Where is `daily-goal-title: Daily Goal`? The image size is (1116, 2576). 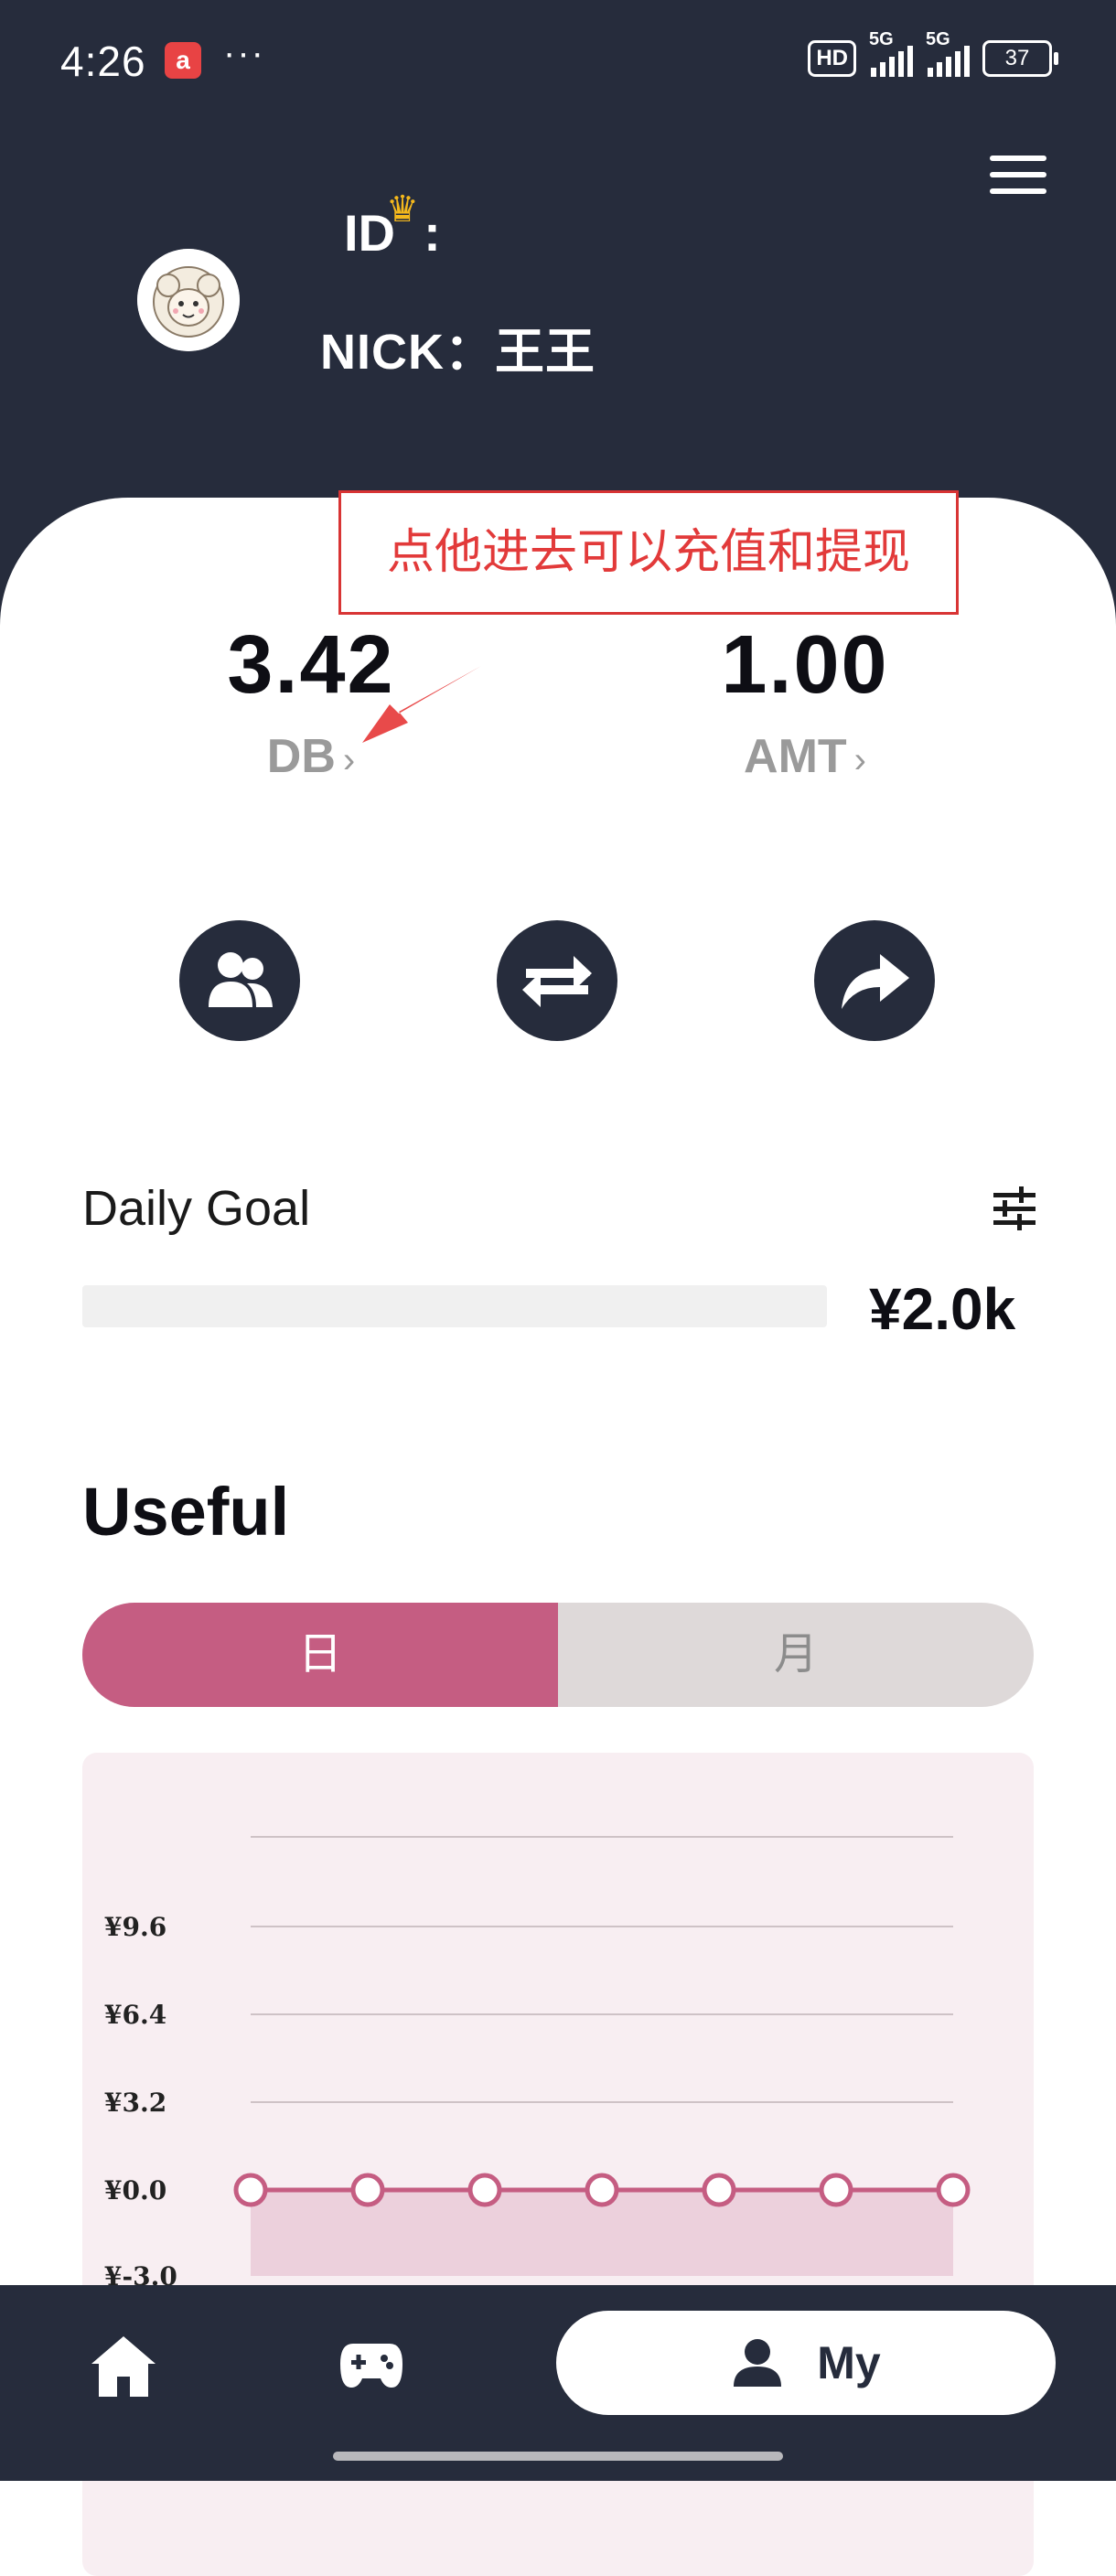
daily-goal-title: Daily Goal is located at coordinates (196, 1208).